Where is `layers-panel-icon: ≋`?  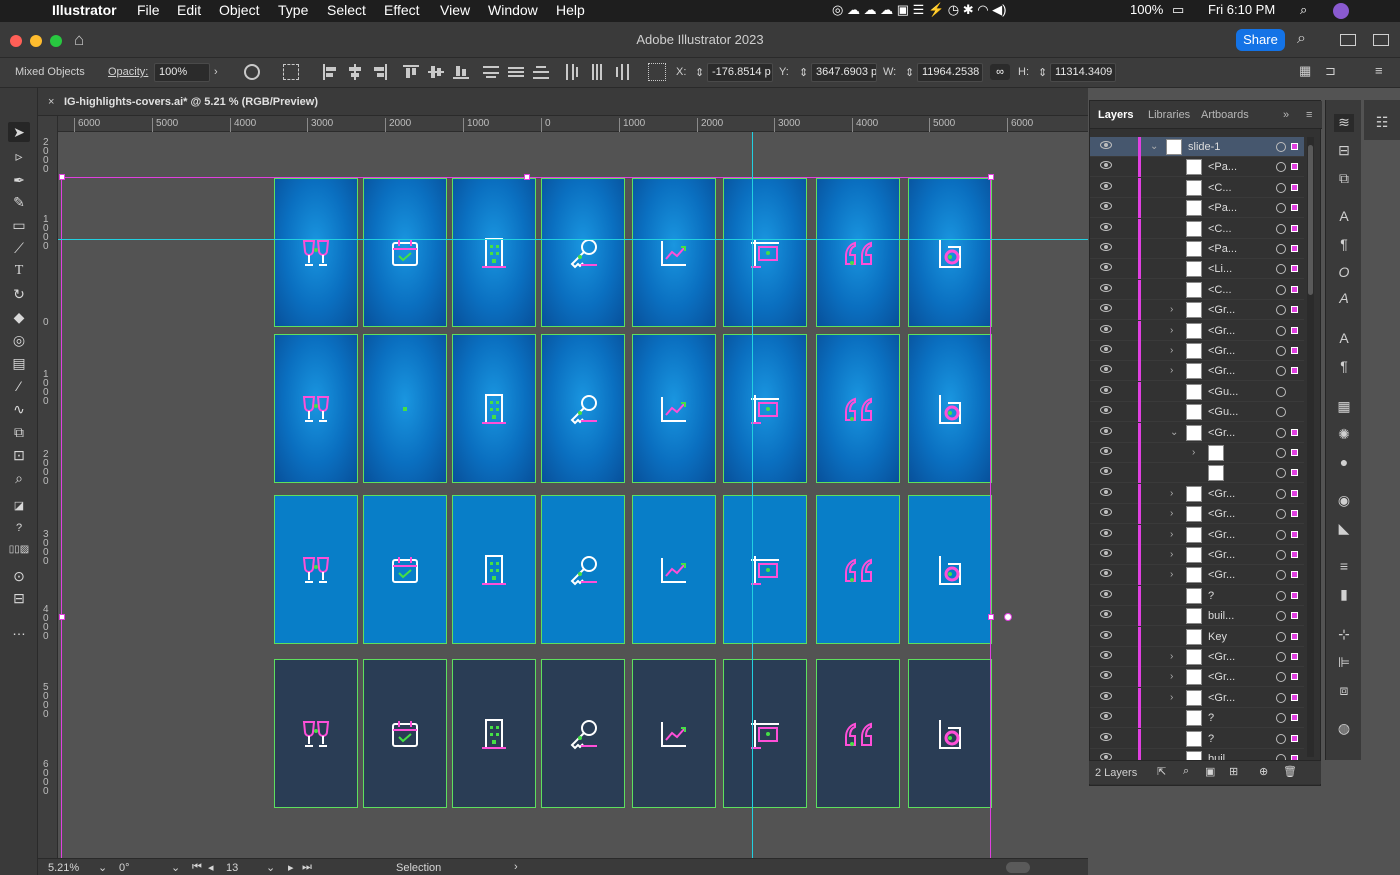 layers-panel-icon: ≋ is located at coordinates (1344, 123).